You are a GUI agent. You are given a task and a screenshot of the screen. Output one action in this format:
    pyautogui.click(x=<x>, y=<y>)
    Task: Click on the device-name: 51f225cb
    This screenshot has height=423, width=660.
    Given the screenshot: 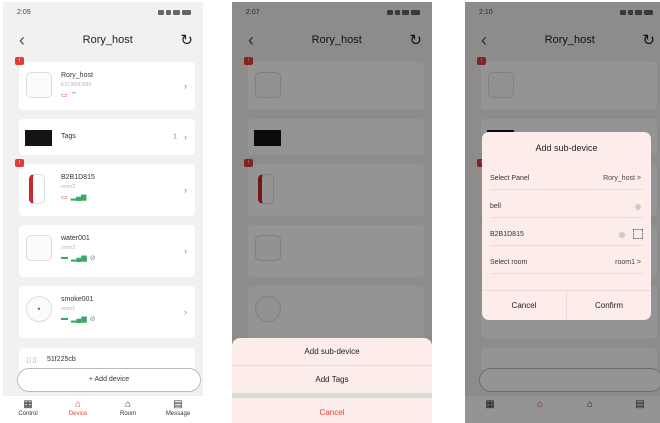 What is the action you would take?
    pyautogui.click(x=61, y=359)
    